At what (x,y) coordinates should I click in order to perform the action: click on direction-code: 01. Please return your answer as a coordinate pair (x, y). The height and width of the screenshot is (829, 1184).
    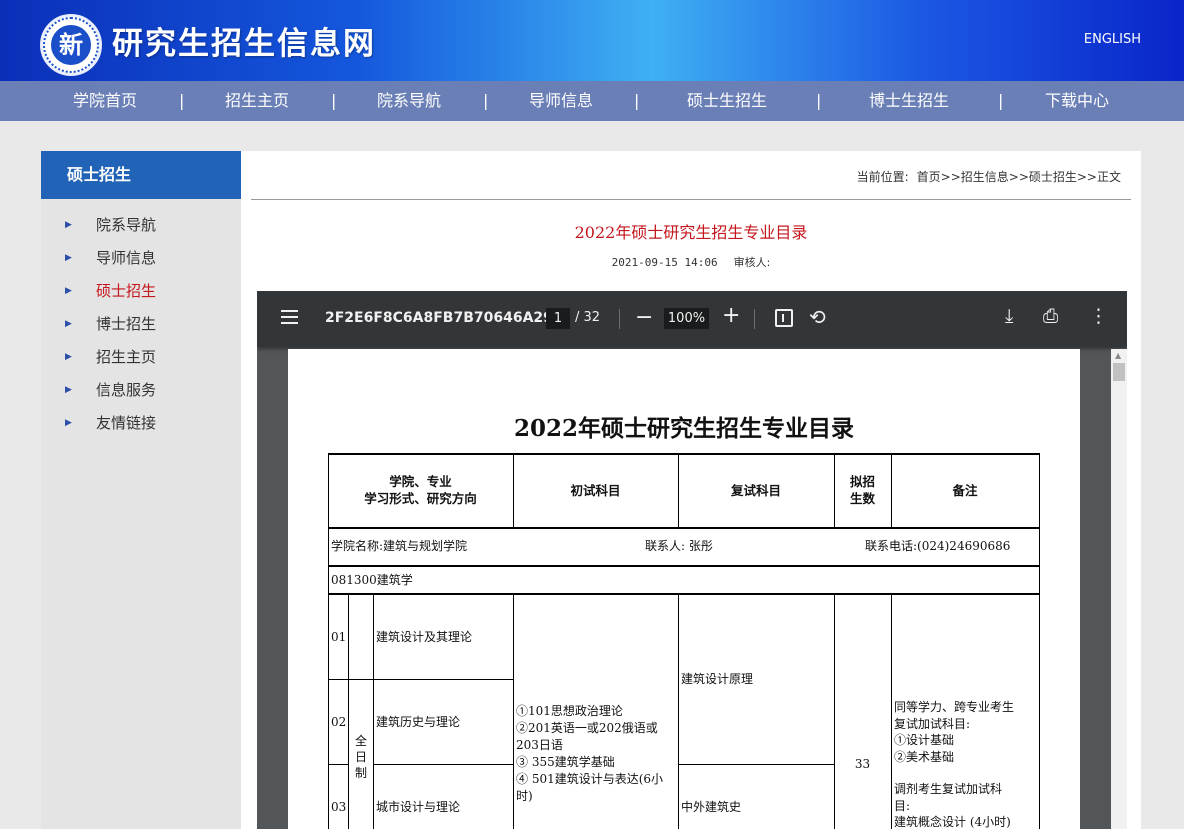
    Looking at the image, I should click on (339, 637).